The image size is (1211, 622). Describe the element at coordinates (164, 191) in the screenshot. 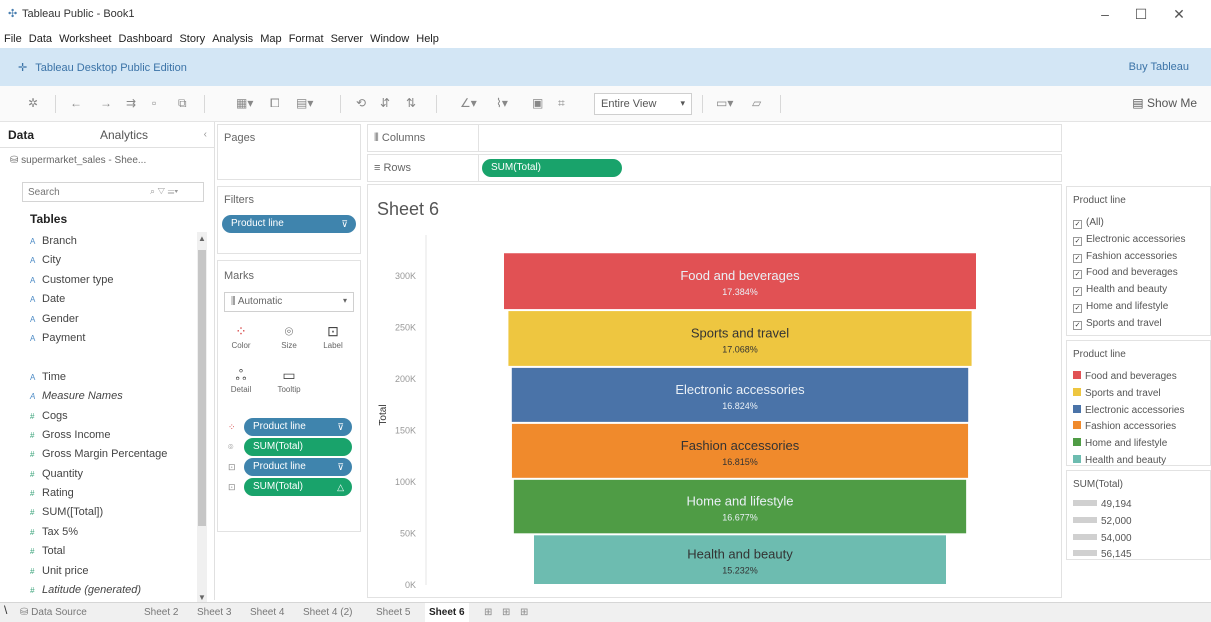

I see `filter-sort-icons: ⌕ ▽ ☰▾` at that location.